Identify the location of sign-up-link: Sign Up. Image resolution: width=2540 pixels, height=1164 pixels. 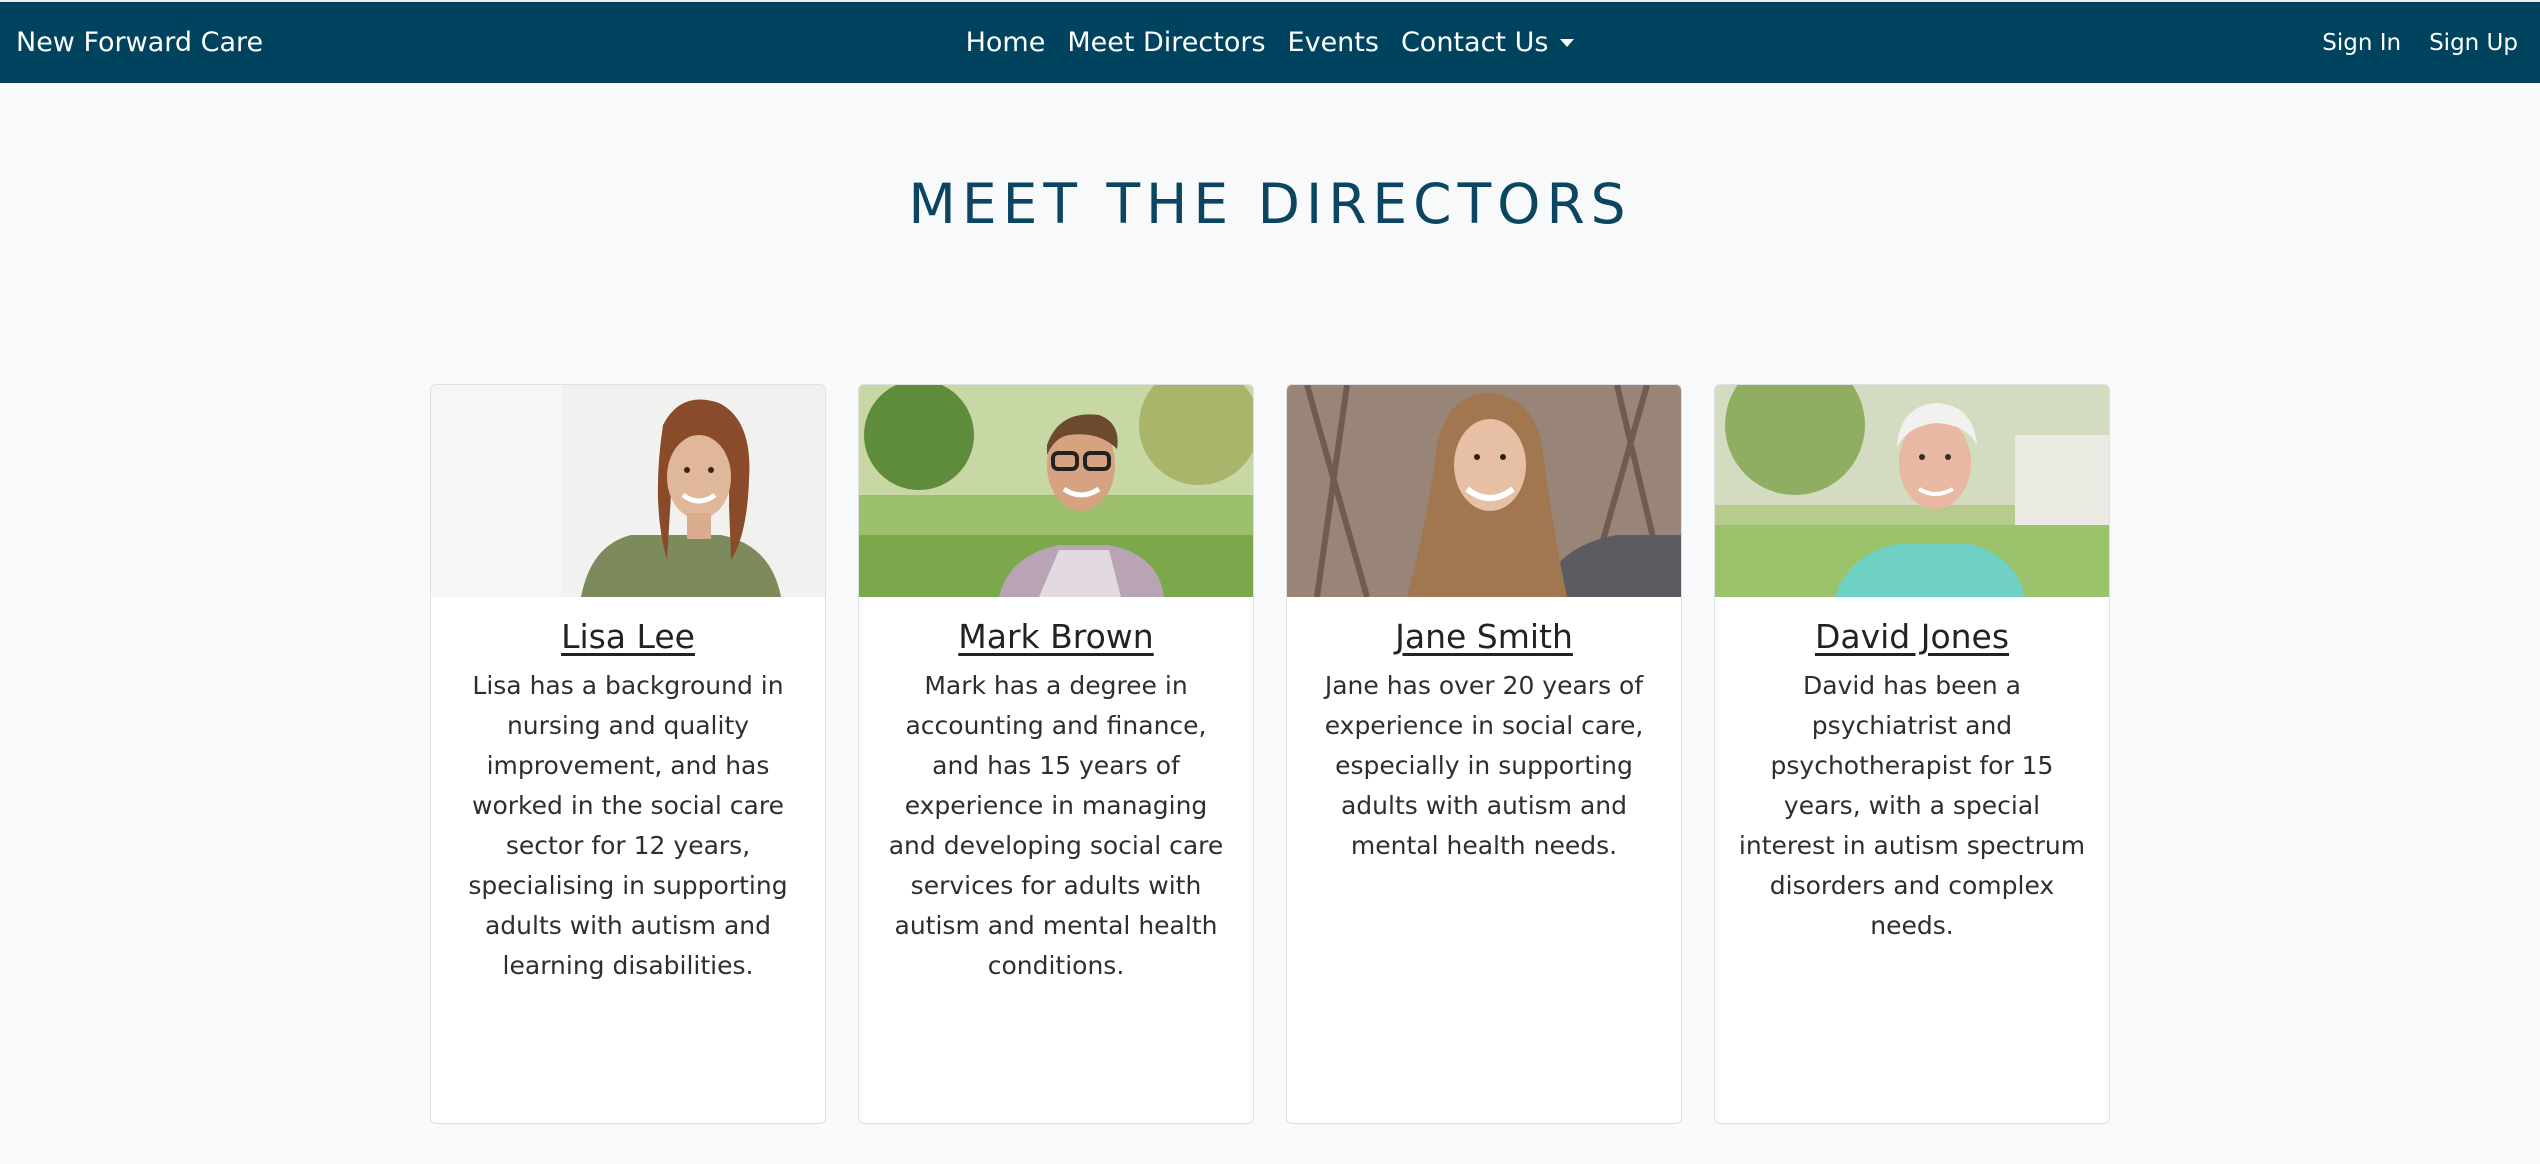
(2473, 43).